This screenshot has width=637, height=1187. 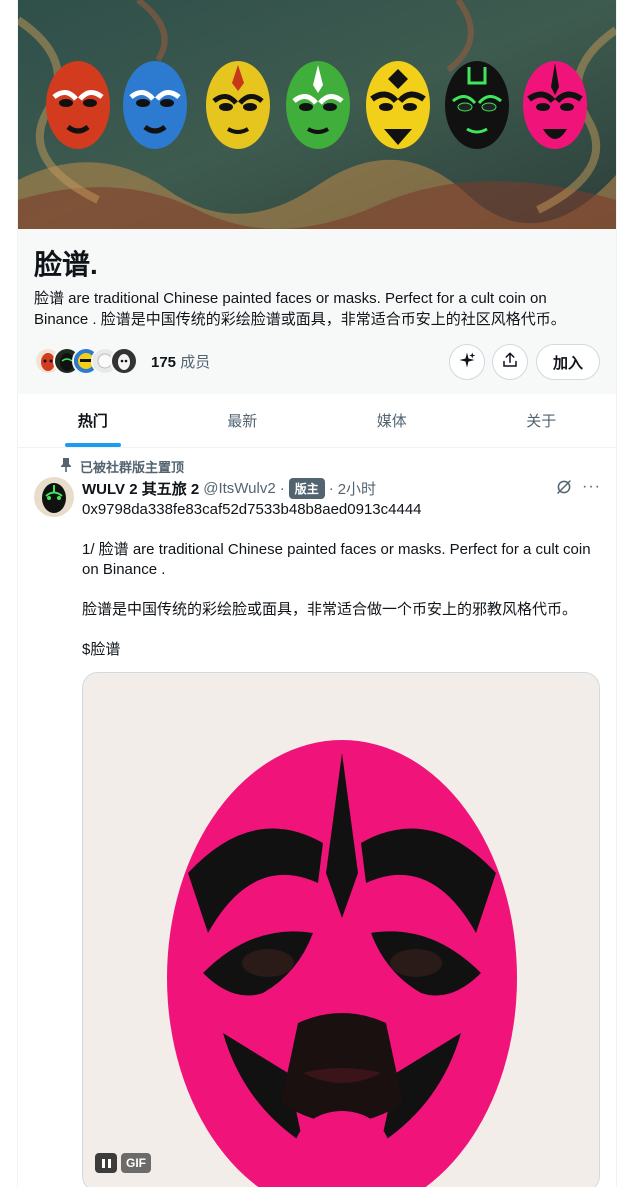 I want to click on community-tabs: 热门 最新 媒体 关于, so click(x=317, y=421).